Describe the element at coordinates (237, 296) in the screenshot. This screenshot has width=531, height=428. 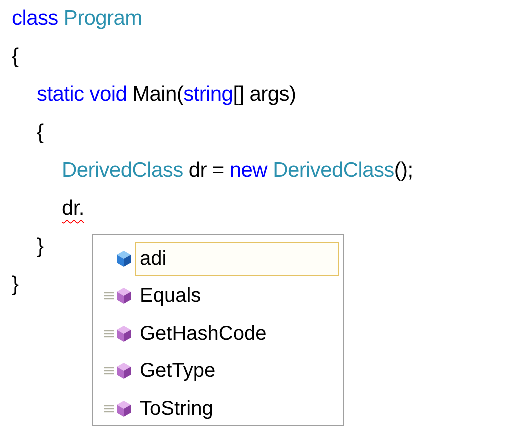
I see `completion-item: Equals` at that location.